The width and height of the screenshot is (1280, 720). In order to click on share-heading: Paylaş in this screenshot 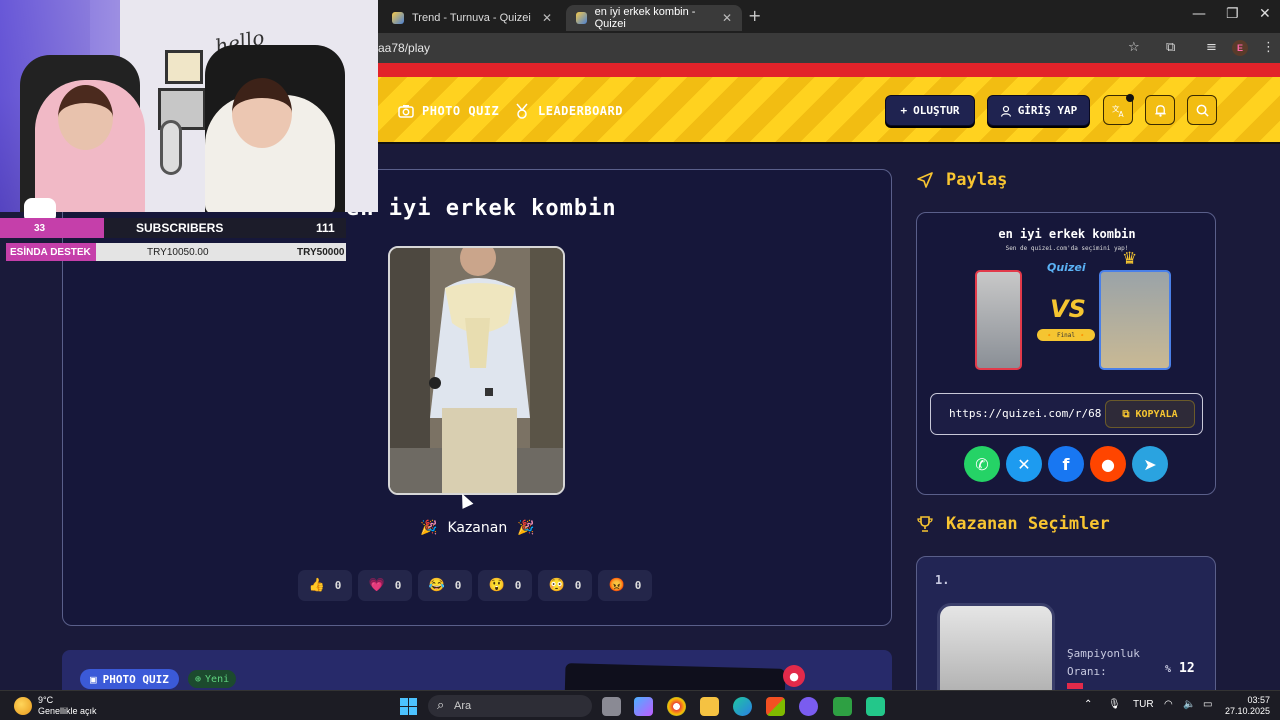, I will do `click(961, 180)`.